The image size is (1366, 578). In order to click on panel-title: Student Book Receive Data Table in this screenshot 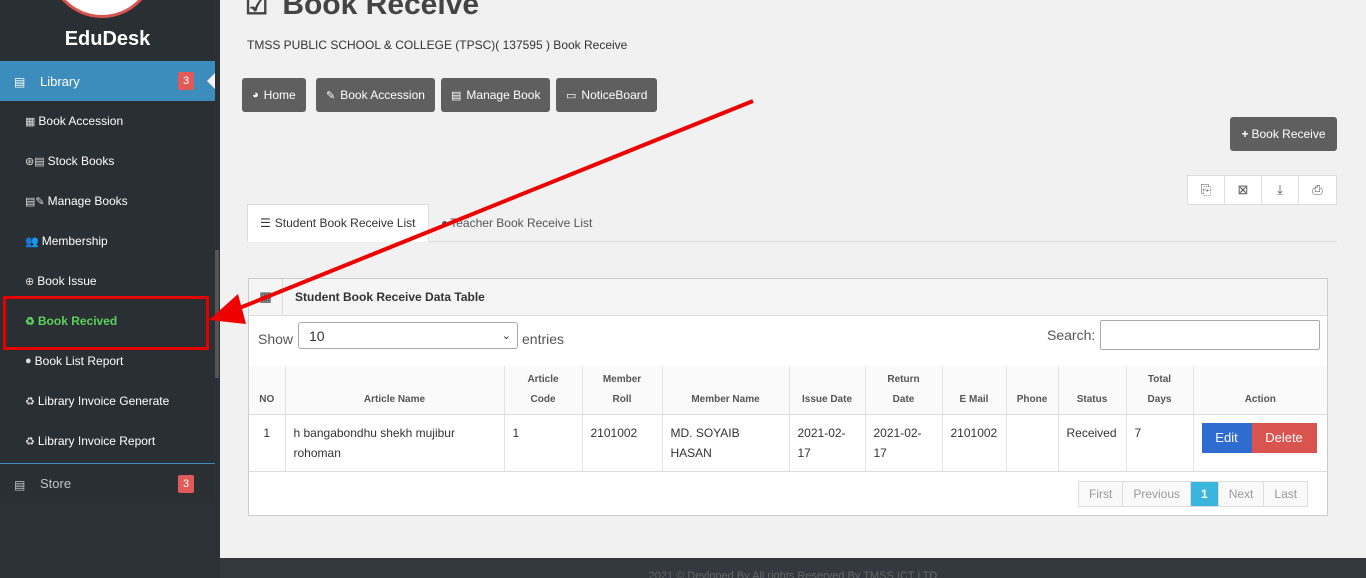, I will do `click(390, 297)`.